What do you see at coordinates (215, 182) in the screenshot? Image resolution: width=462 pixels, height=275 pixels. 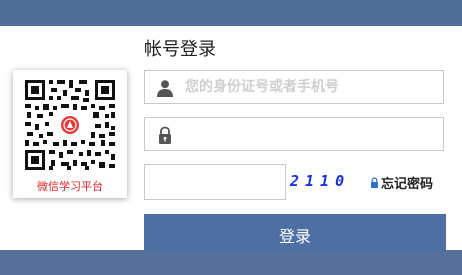 I see `captcha-input` at bounding box center [215, 182].